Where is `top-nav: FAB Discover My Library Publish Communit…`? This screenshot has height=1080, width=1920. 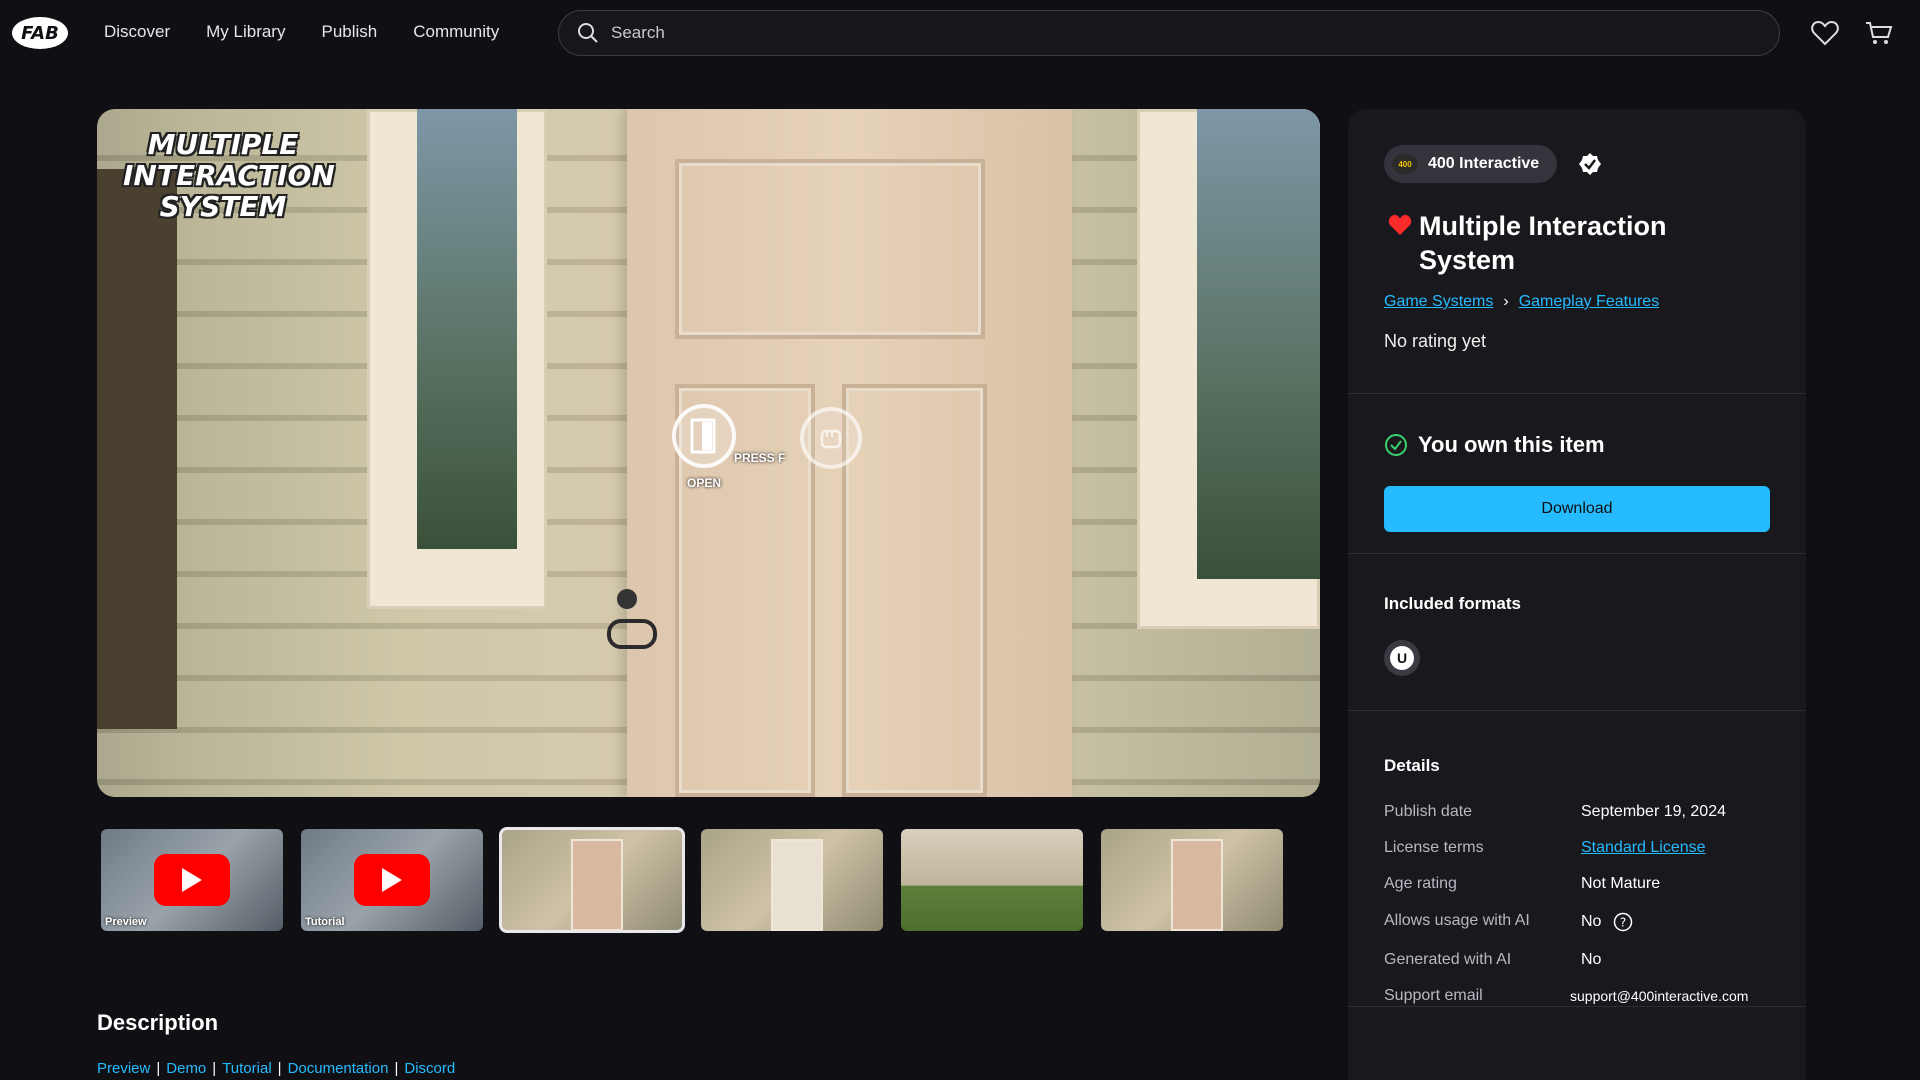 top-nav: FAB Discover My Library Publish Communit… is located at coordinates (960, 33).